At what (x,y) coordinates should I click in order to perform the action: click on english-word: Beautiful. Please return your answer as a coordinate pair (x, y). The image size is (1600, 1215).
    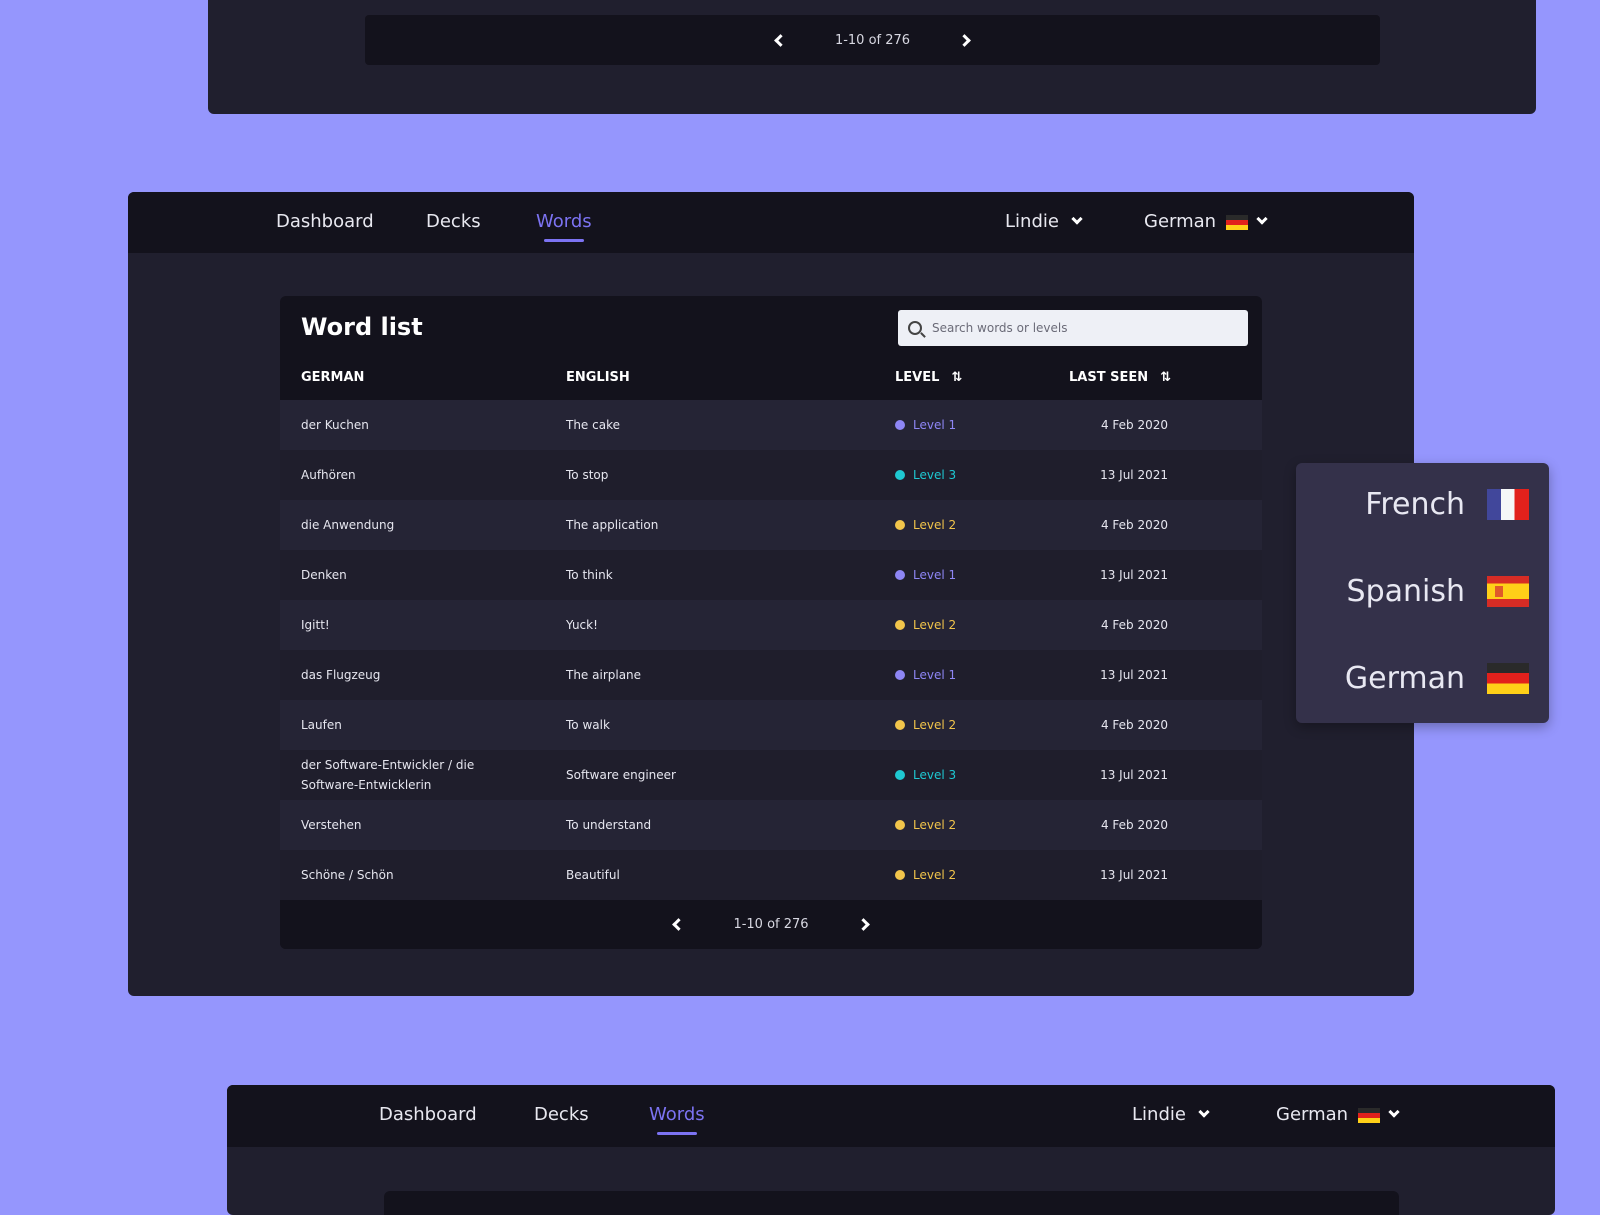
    Looking at the image, I should click on (593, 875).